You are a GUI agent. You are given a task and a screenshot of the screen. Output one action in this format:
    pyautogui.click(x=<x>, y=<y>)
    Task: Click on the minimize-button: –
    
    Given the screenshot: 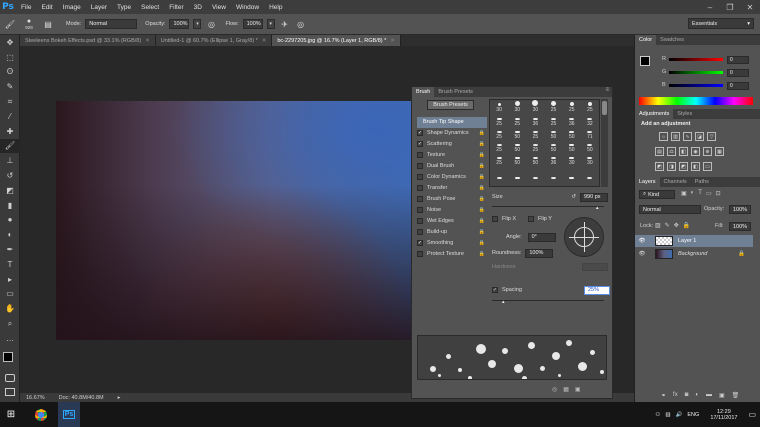 What is the action you would take?
    pyautogui.click(x=710, y=7)
    